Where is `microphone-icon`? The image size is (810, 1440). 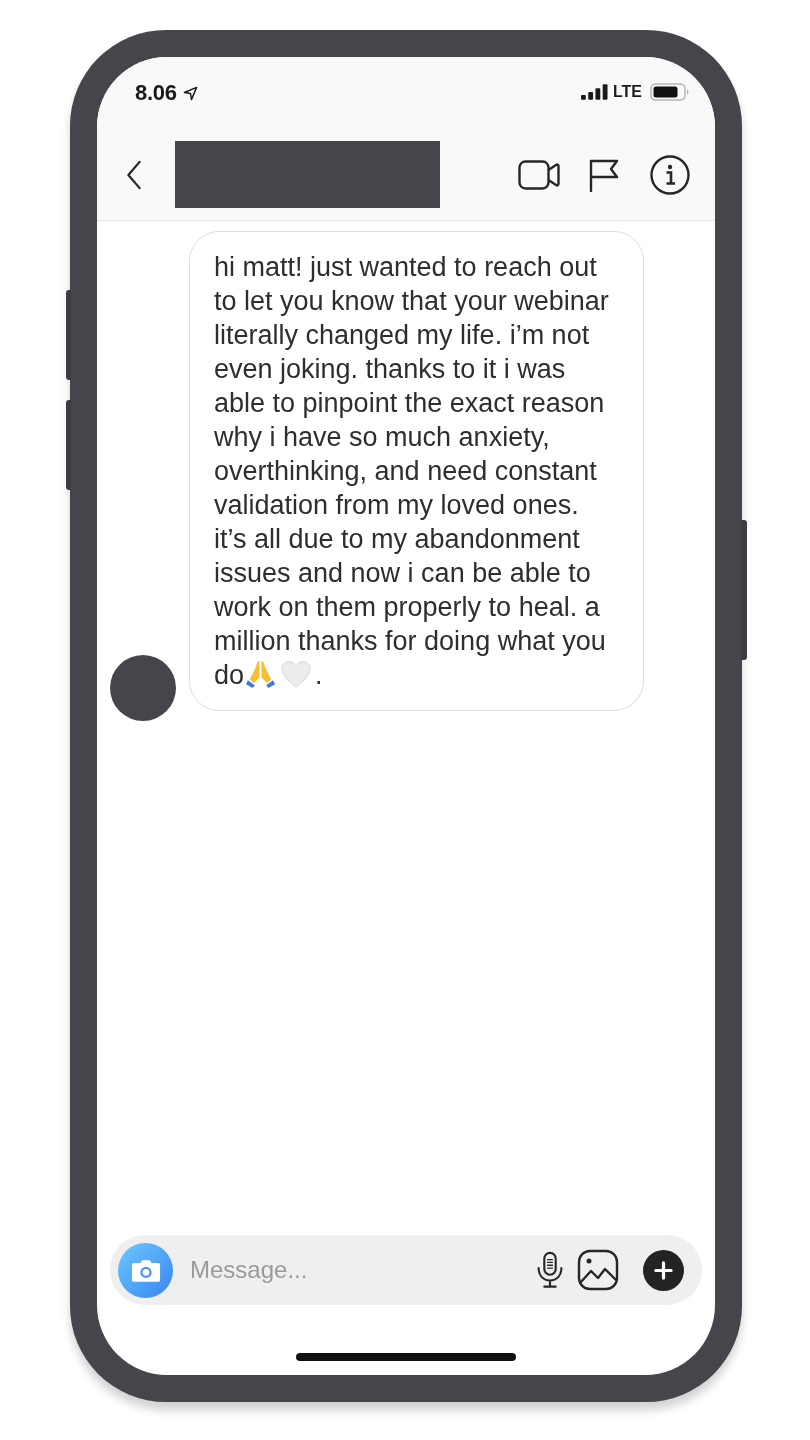 microphone-icon is located at coordinates (550, 1270).